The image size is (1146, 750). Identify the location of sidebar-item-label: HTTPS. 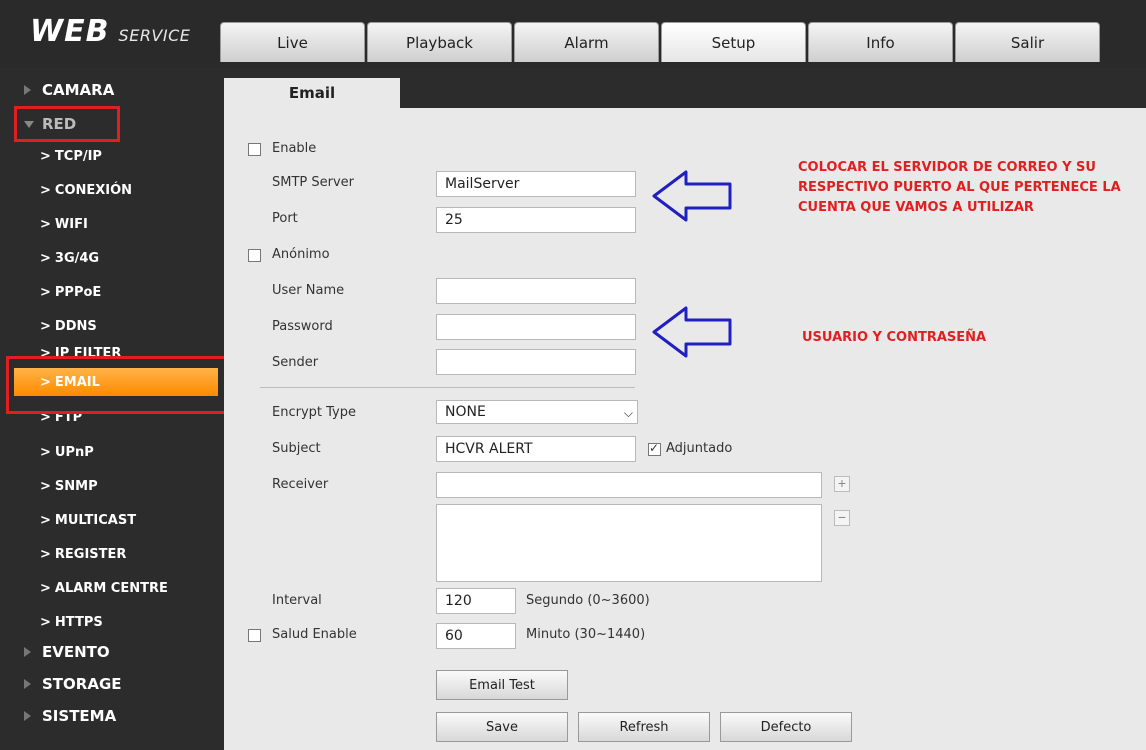
(78, 622).